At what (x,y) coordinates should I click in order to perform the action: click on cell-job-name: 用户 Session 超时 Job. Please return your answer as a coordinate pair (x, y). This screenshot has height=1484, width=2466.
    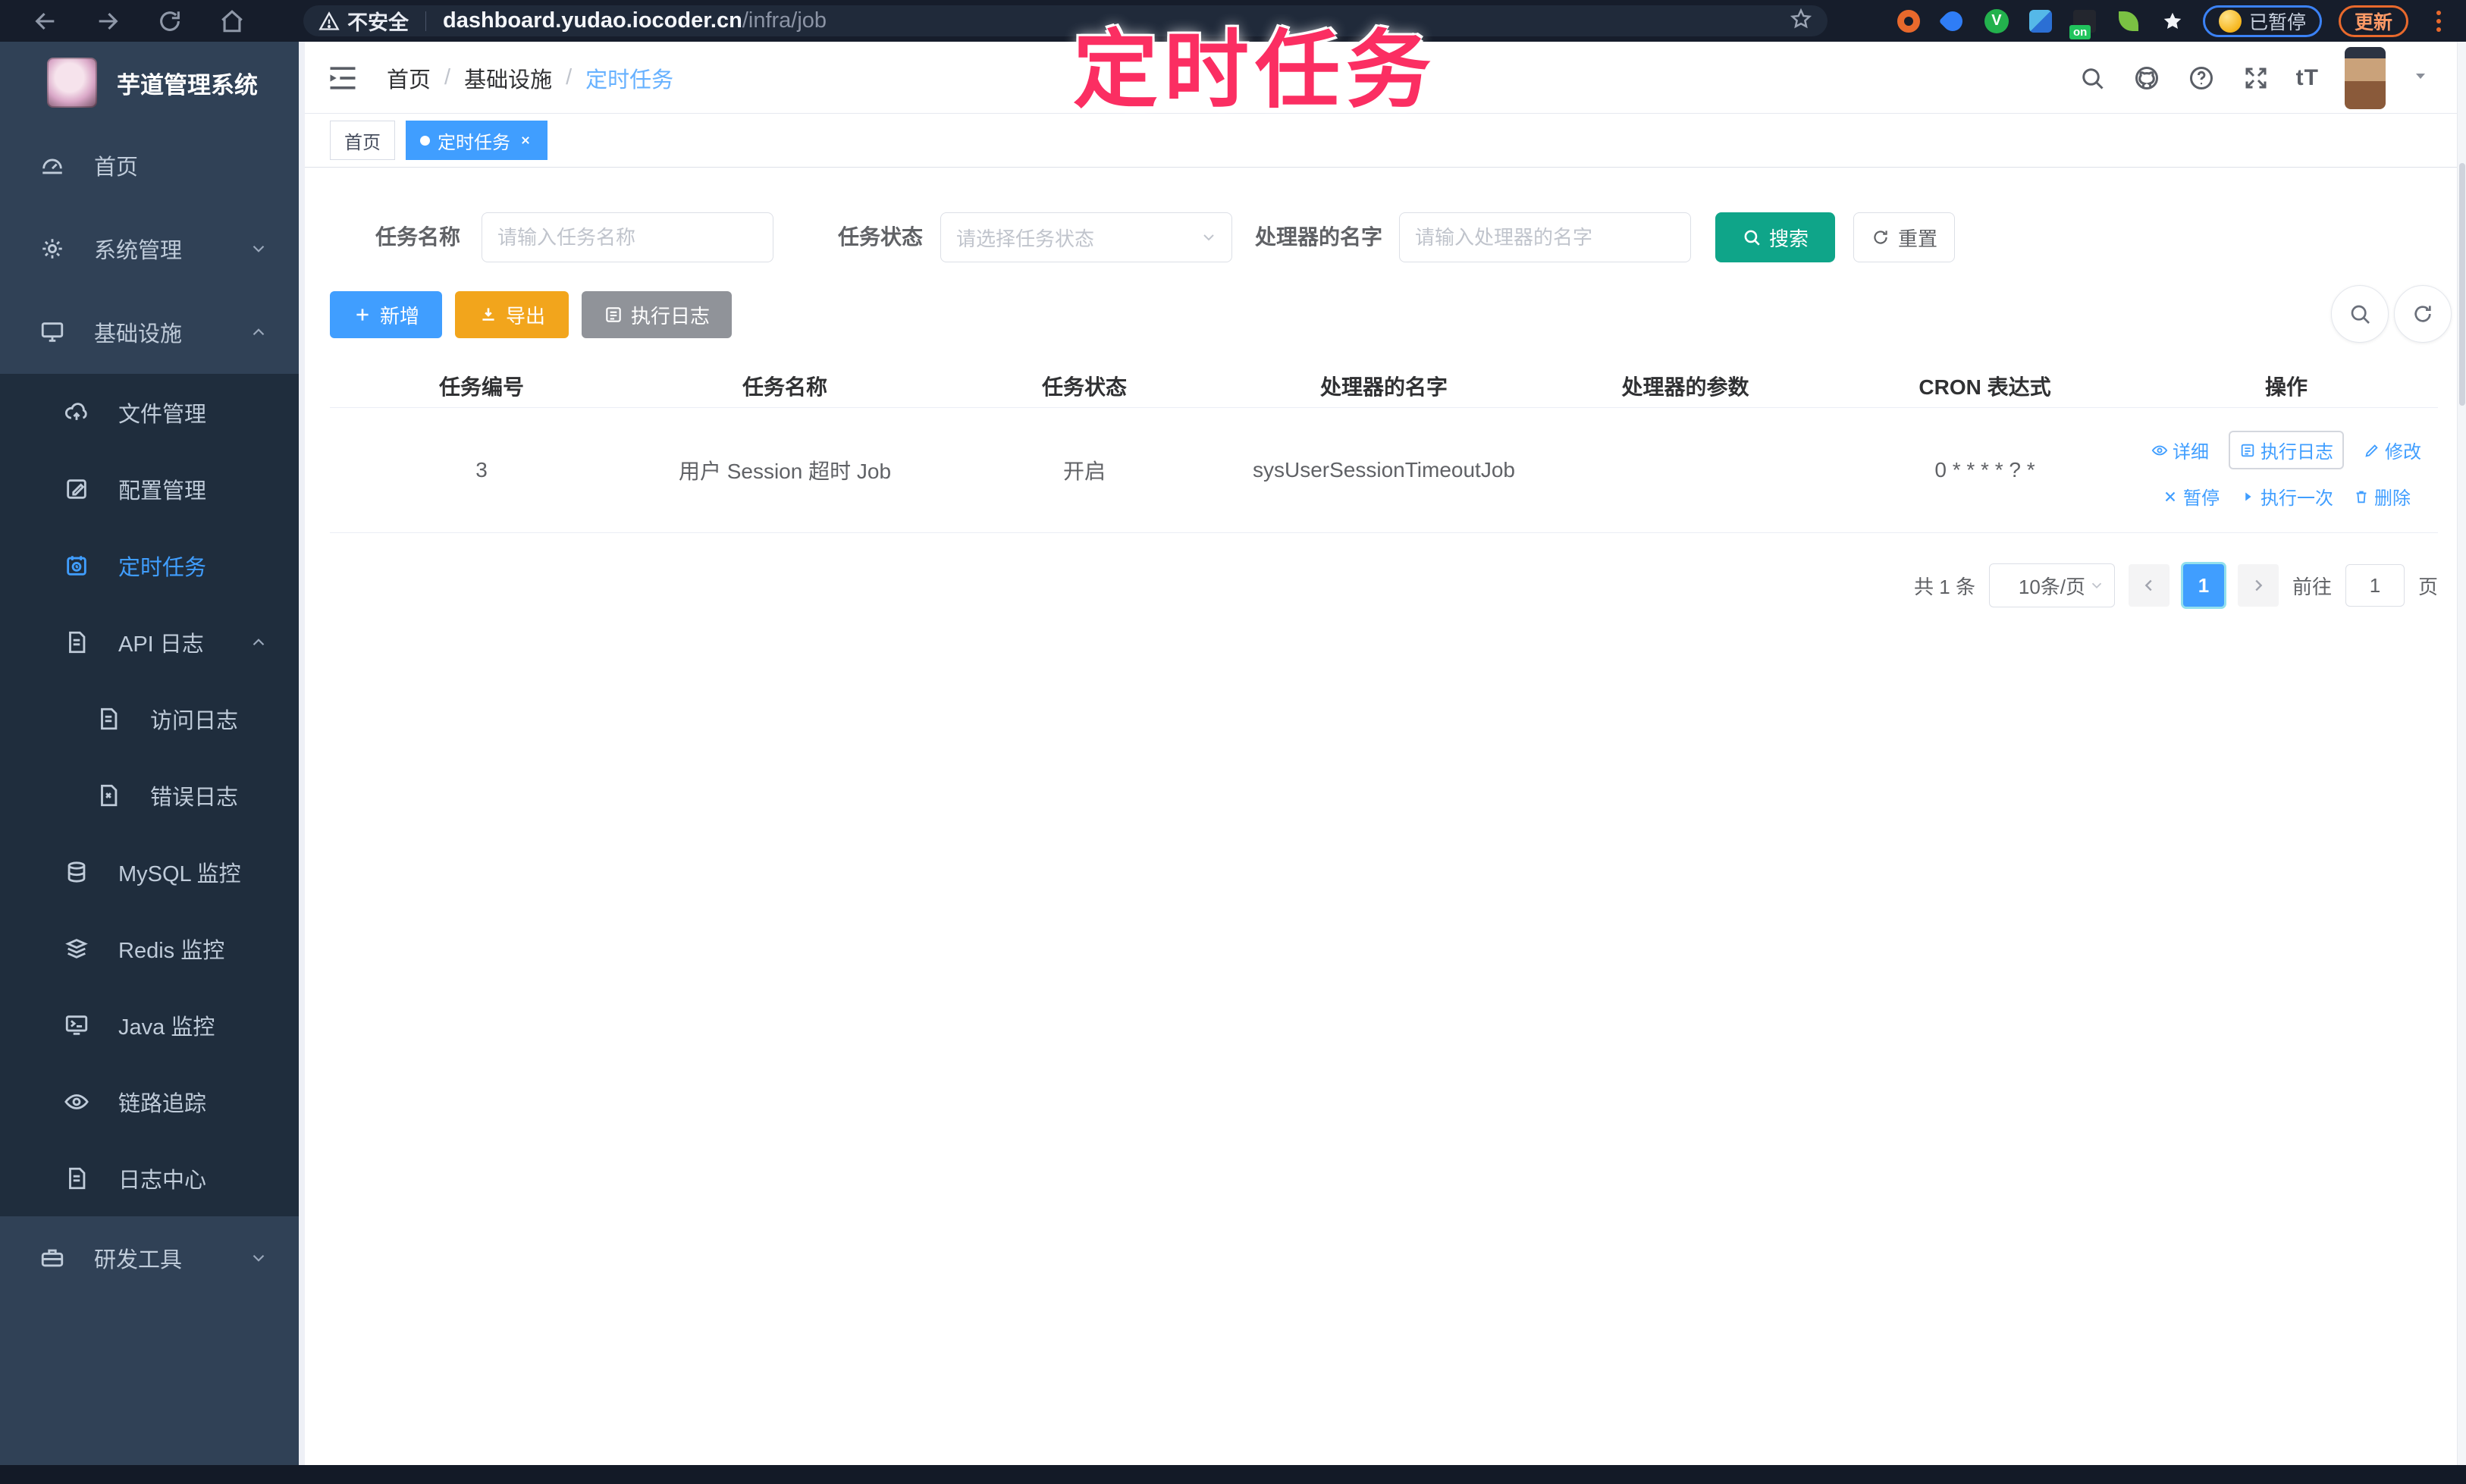
    Looking at the image, I should click on (785, 472).